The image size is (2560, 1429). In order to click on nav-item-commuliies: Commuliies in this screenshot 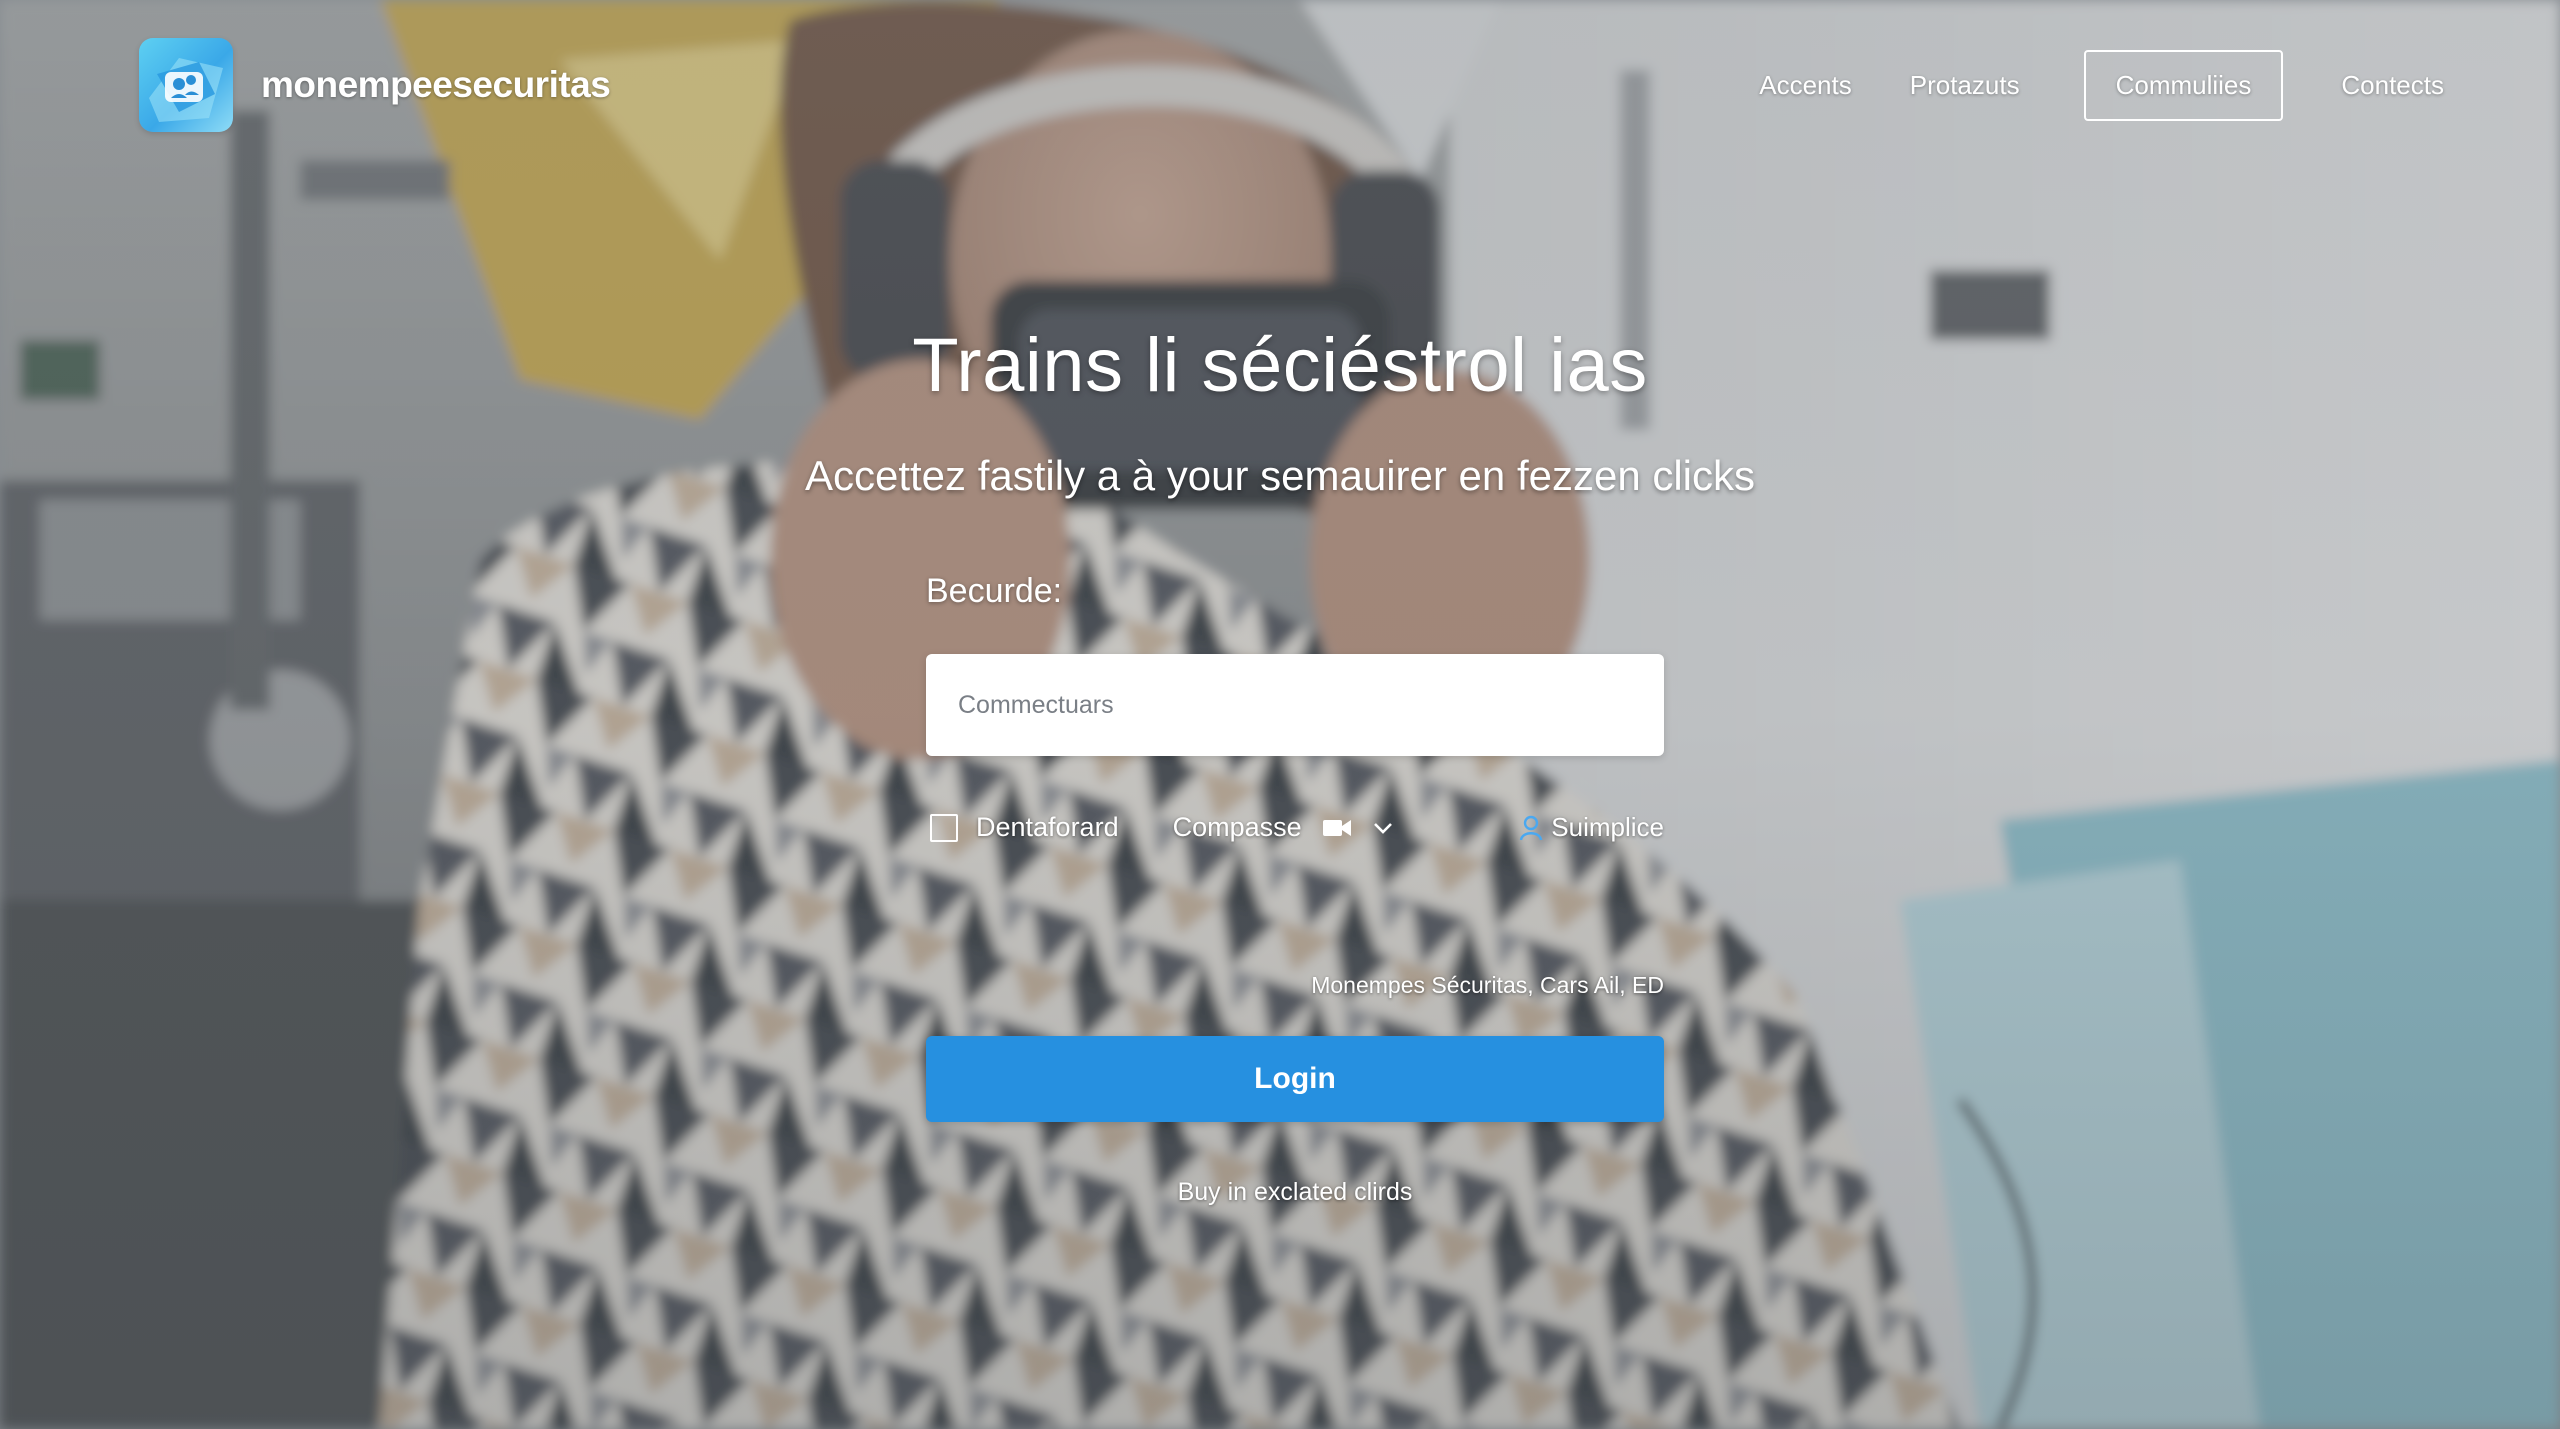, I will do `click(2183, 85)`.